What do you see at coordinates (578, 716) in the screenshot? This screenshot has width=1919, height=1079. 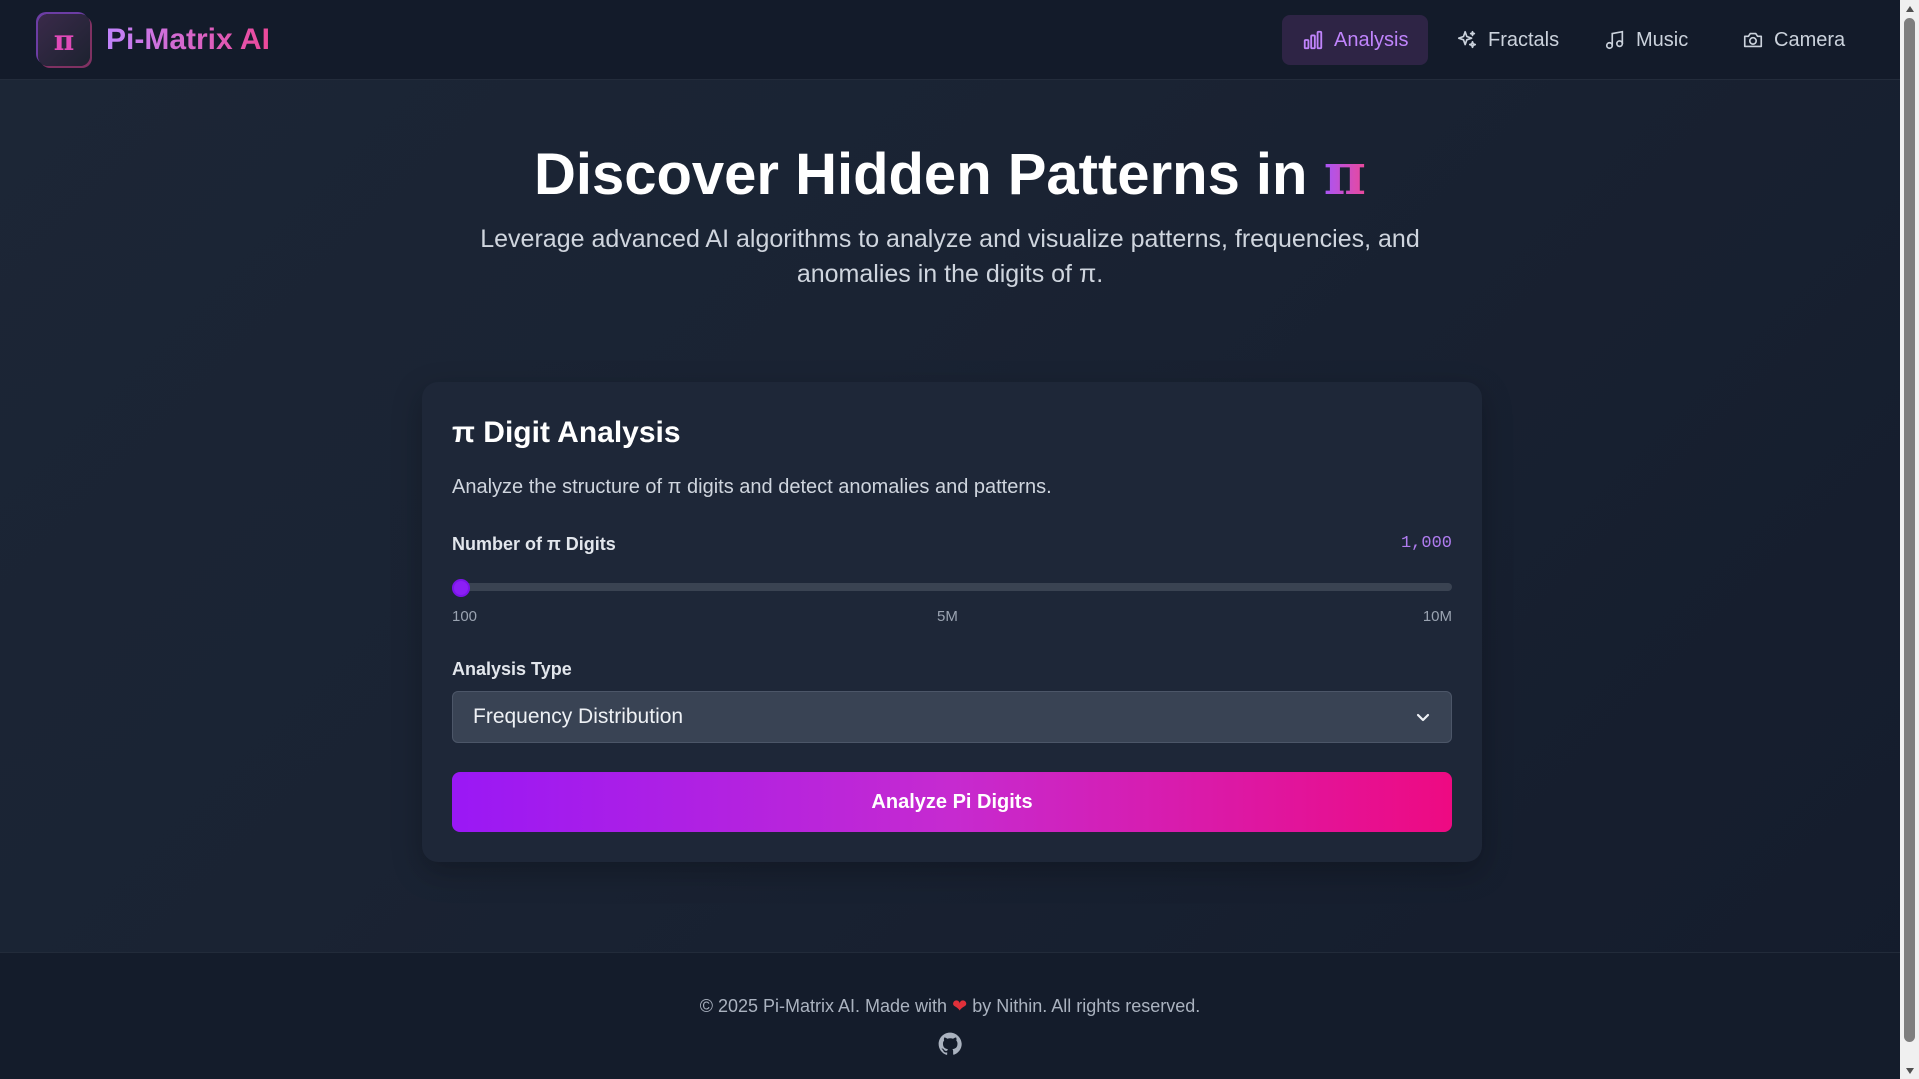 I see `analysis-type-value: Frequency Distribution` at bounding box center [578, 716].